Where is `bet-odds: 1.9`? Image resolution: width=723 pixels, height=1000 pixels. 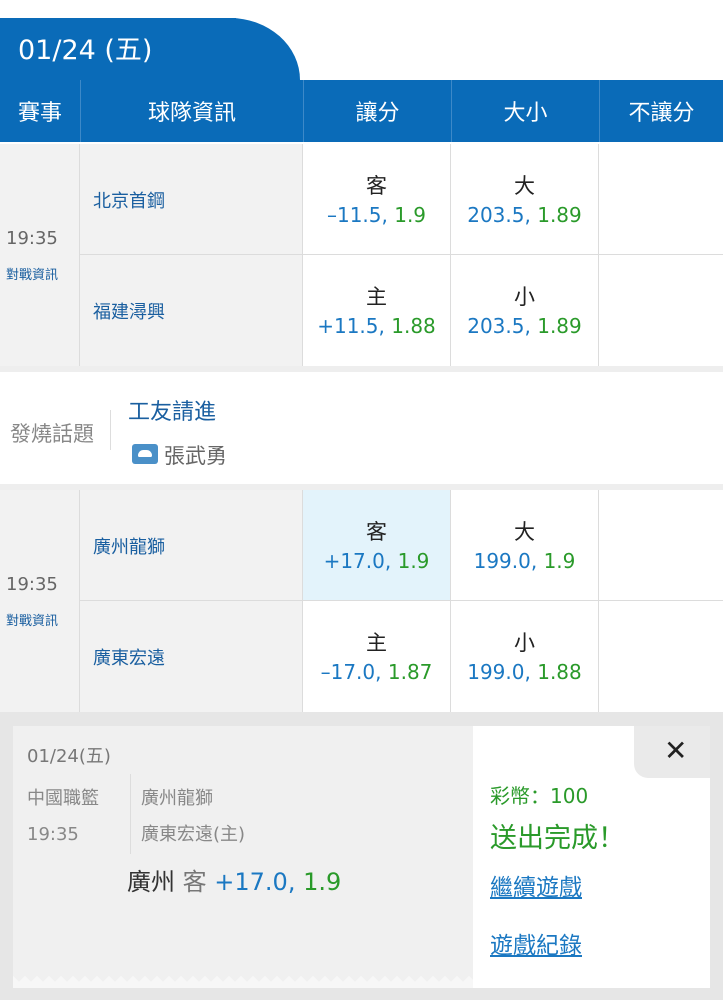 bet-odds: 1.9 is located at coordinates (322, 882).